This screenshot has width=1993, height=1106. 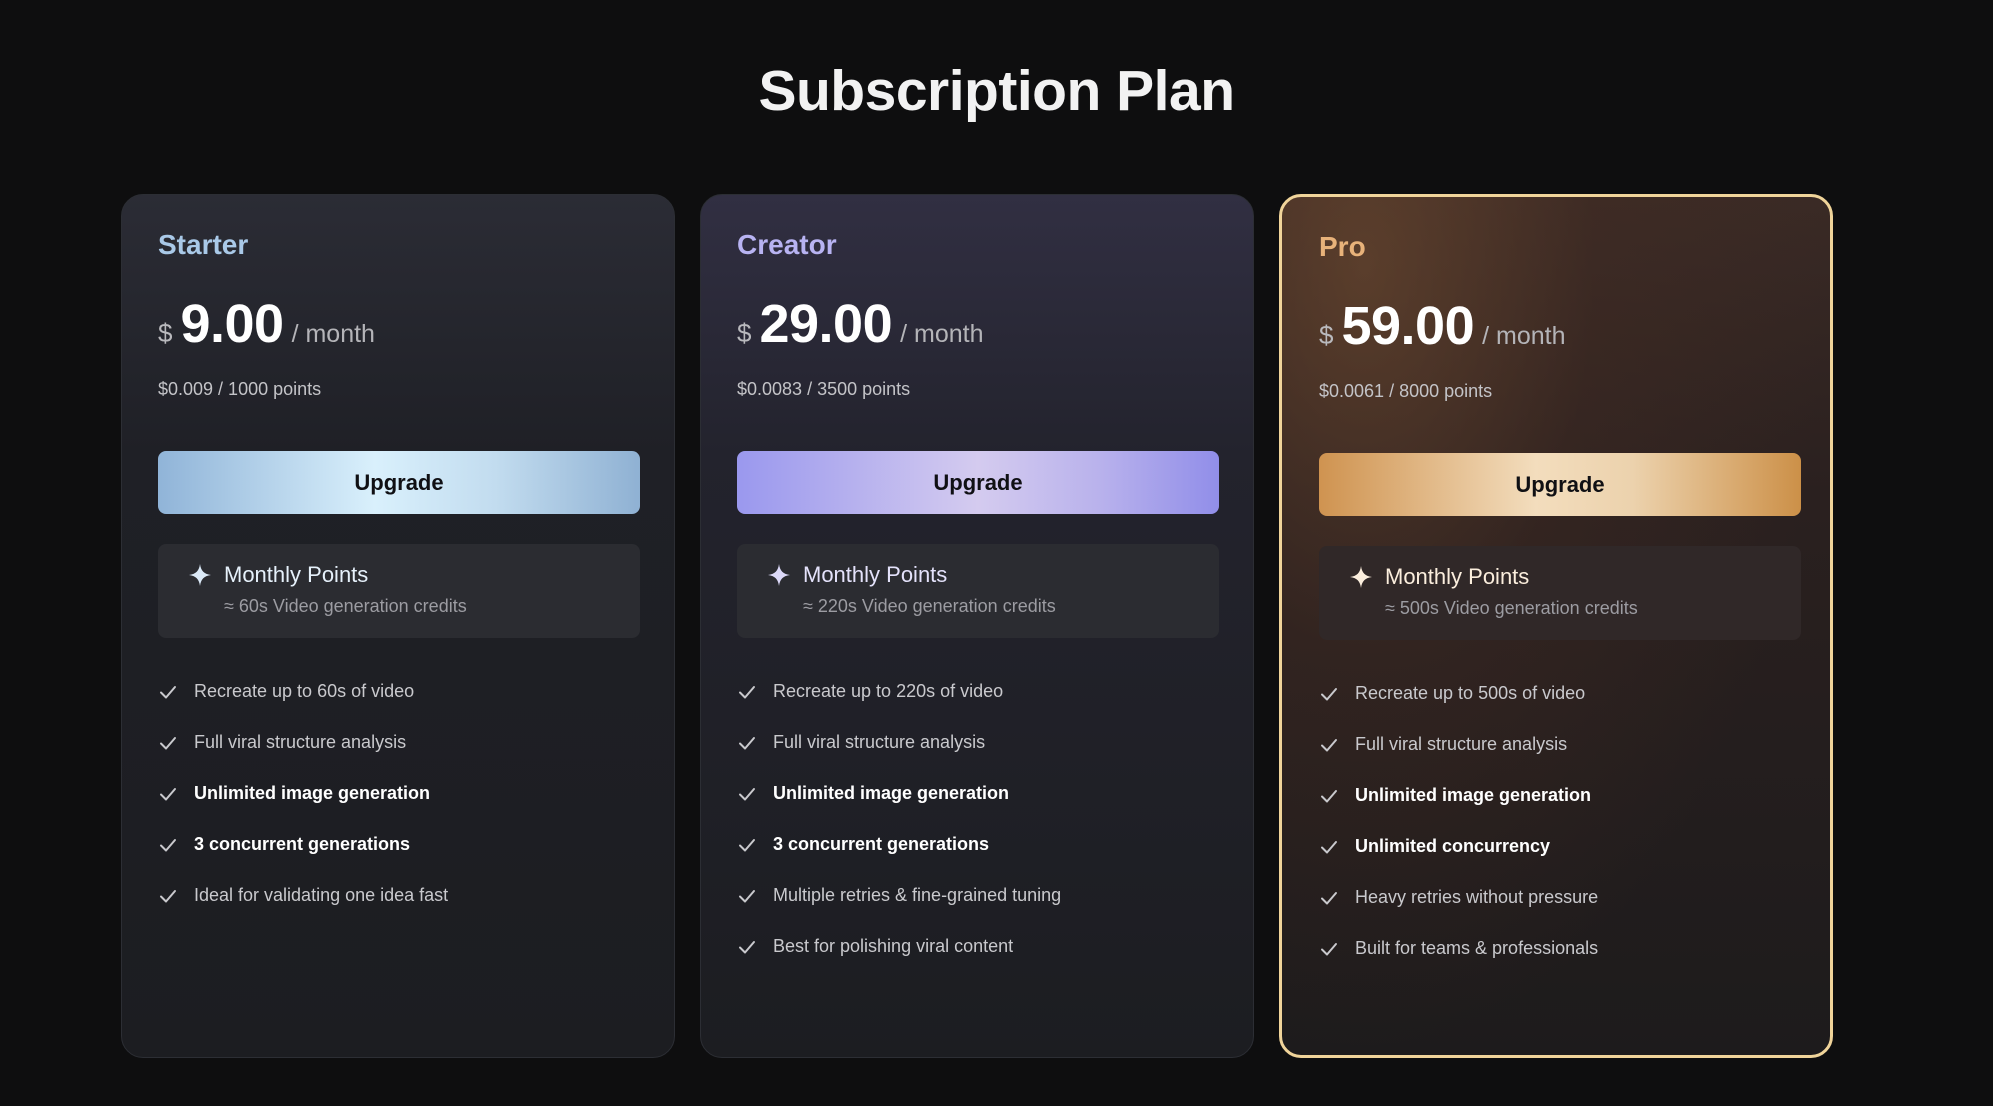 What do you see at coordinates (787, 244) in the screenshot?
I see `plan-name: Creator` at bounding box center [787, 244].